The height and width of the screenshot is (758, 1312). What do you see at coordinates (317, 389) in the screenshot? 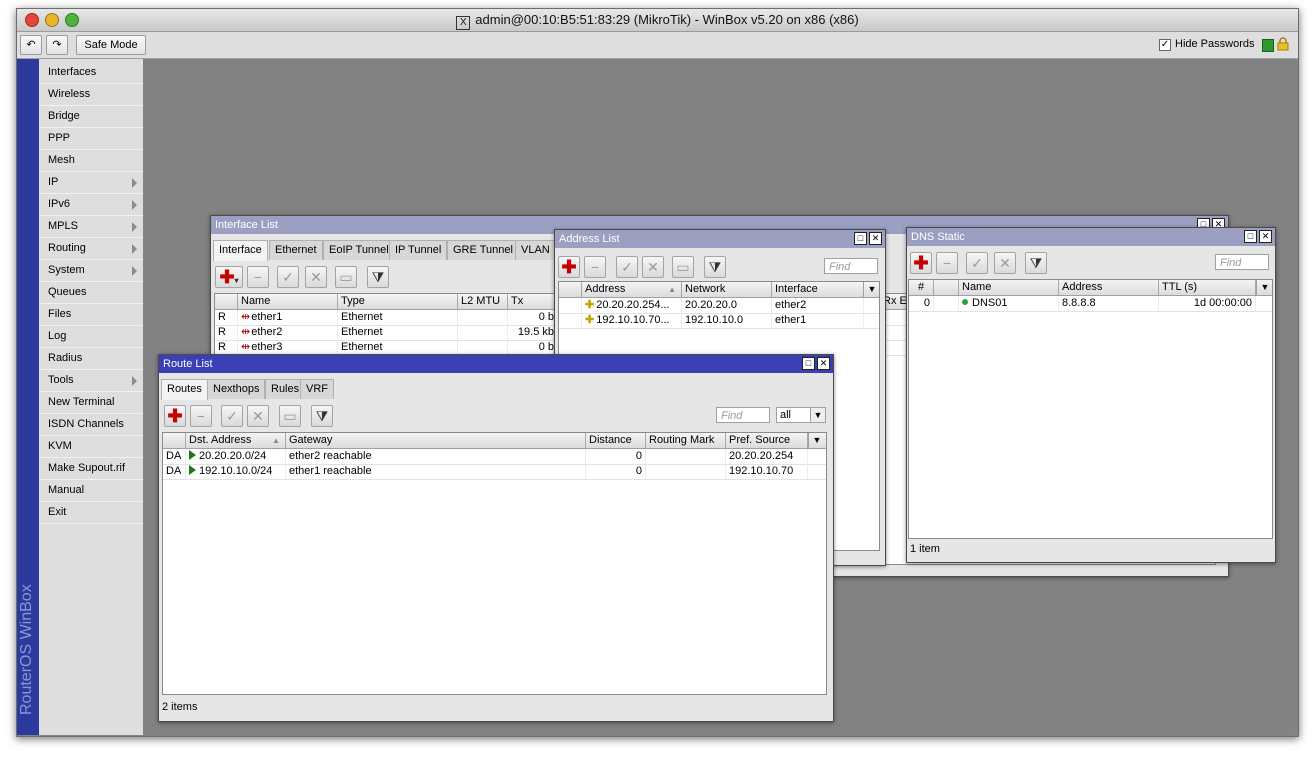
I see `tab-vrf: VRF` at bounding box center [317, 389].